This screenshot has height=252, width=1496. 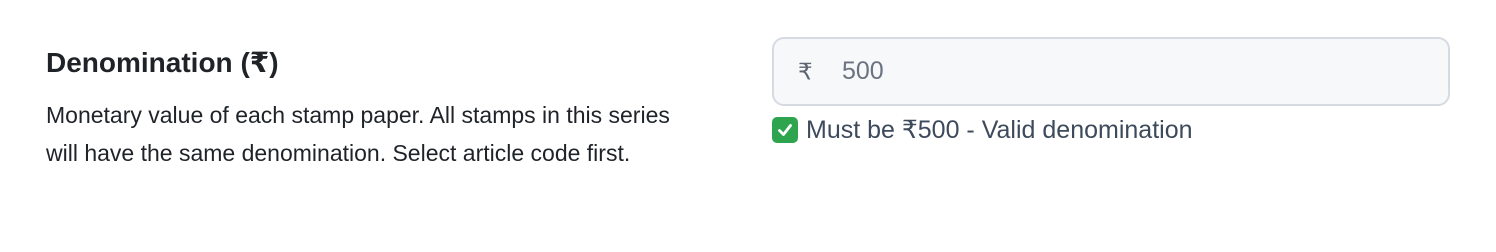 I want to click on validation-message: Must be ₹500 - Valid denomination, so click(x=1111, y=130).